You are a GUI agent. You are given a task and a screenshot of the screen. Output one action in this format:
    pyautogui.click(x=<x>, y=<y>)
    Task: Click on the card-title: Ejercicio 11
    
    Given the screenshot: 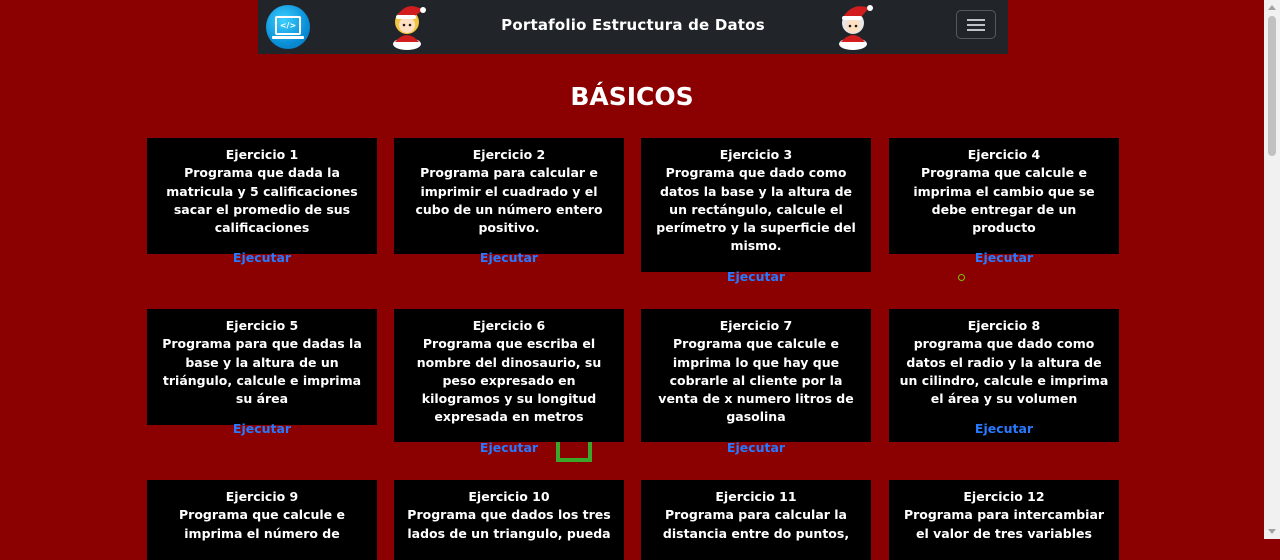 What is the action you would take?
    pyautogui.click(x=756, y=496)
    